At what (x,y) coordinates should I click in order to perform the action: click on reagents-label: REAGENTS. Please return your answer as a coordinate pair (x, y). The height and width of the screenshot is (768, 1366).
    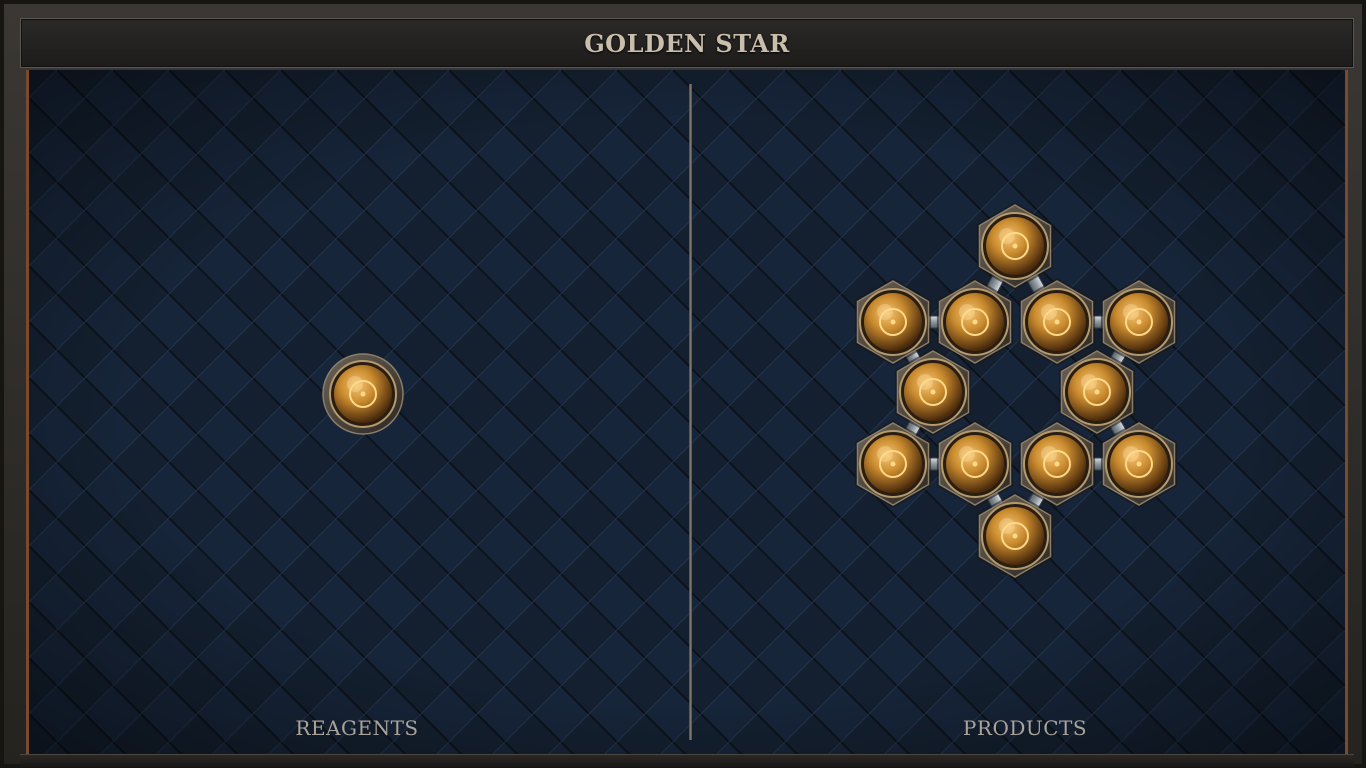
    Looking at the image, I should click on (357, 728).